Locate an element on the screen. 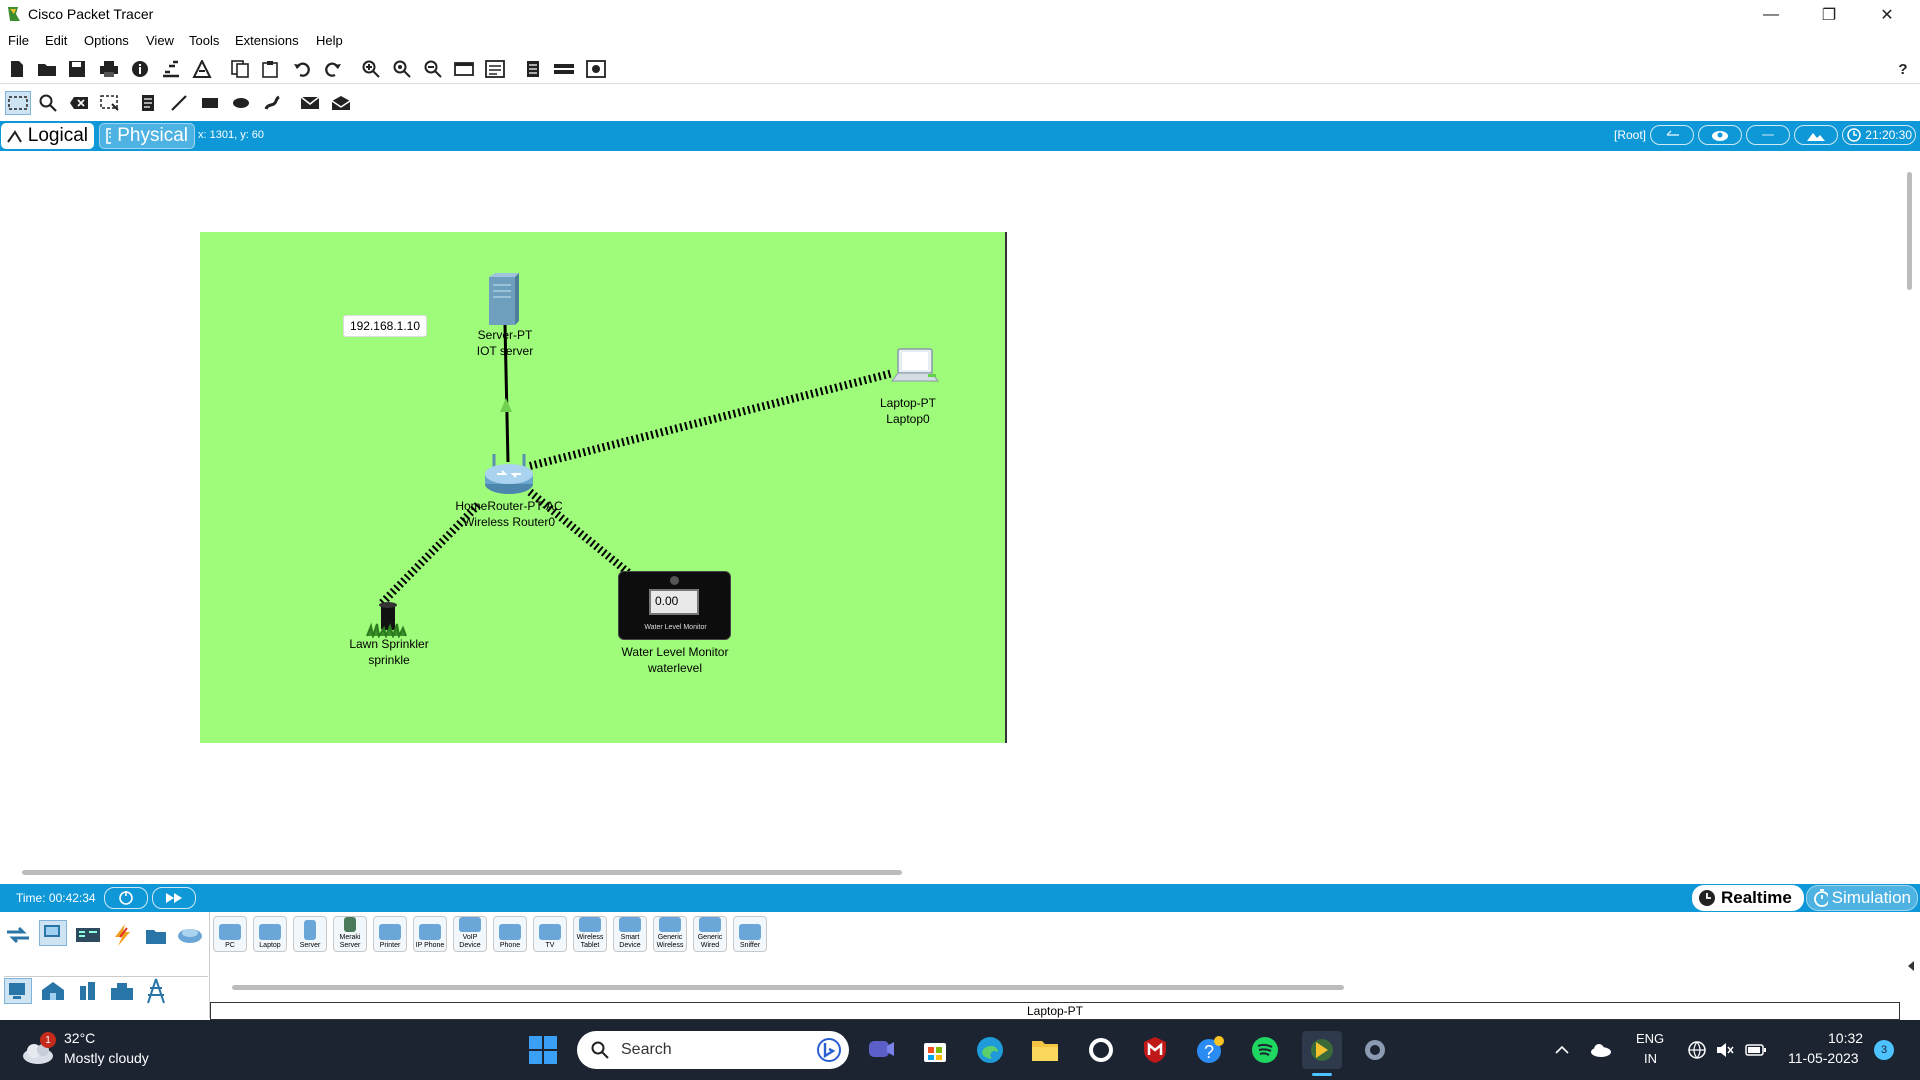 The width and height of the screenshot is (1920, 1080). simulation-label: Simulation is located at coordinates (1871, 897).